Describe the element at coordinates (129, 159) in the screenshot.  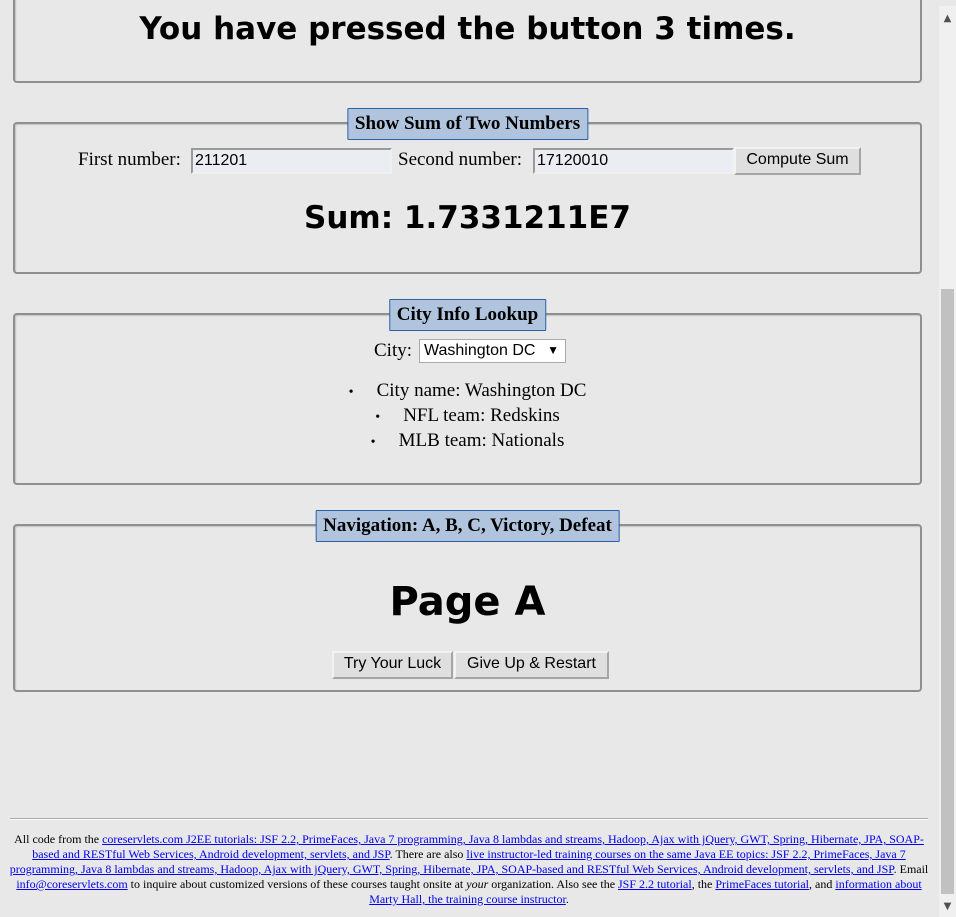
I see `first-number-label: First number:` at that location.